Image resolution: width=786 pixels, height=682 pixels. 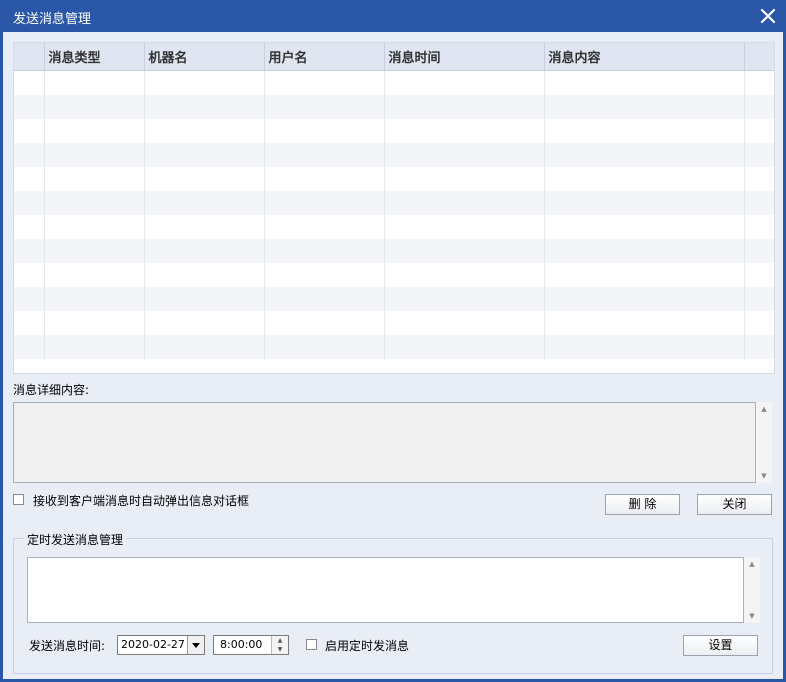 What do you see at coordinates (642, 504) in the screenshot?
I see `delete-button: 删 除` at bounding box center [642, 504].